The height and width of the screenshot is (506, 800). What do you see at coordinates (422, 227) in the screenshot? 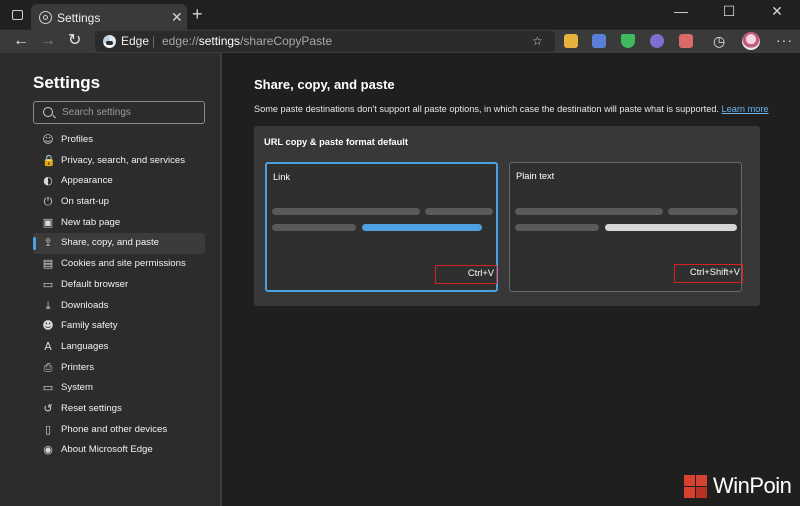
I see `preview-link-bar` at bounding box center [422, 227].